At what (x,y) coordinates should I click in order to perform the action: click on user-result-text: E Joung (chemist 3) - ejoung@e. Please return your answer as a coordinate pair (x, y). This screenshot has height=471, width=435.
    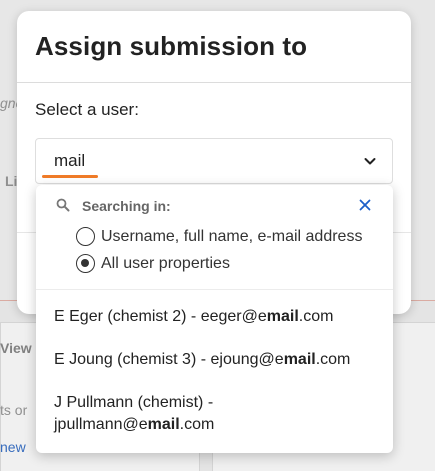
    Looking at the image, I should click on (169, 359).